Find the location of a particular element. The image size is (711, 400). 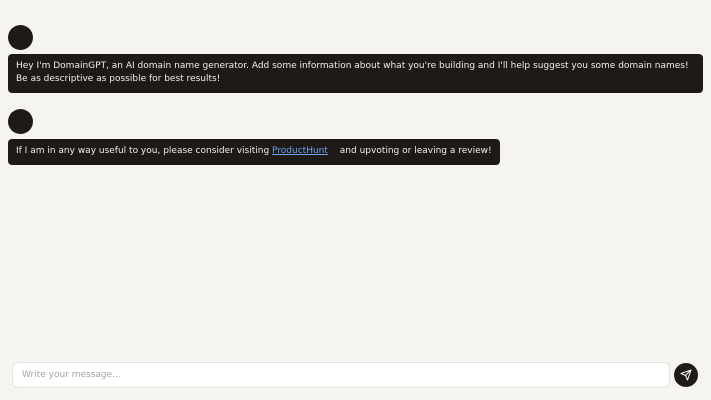

send-icon is located at coordinates (686, 375).